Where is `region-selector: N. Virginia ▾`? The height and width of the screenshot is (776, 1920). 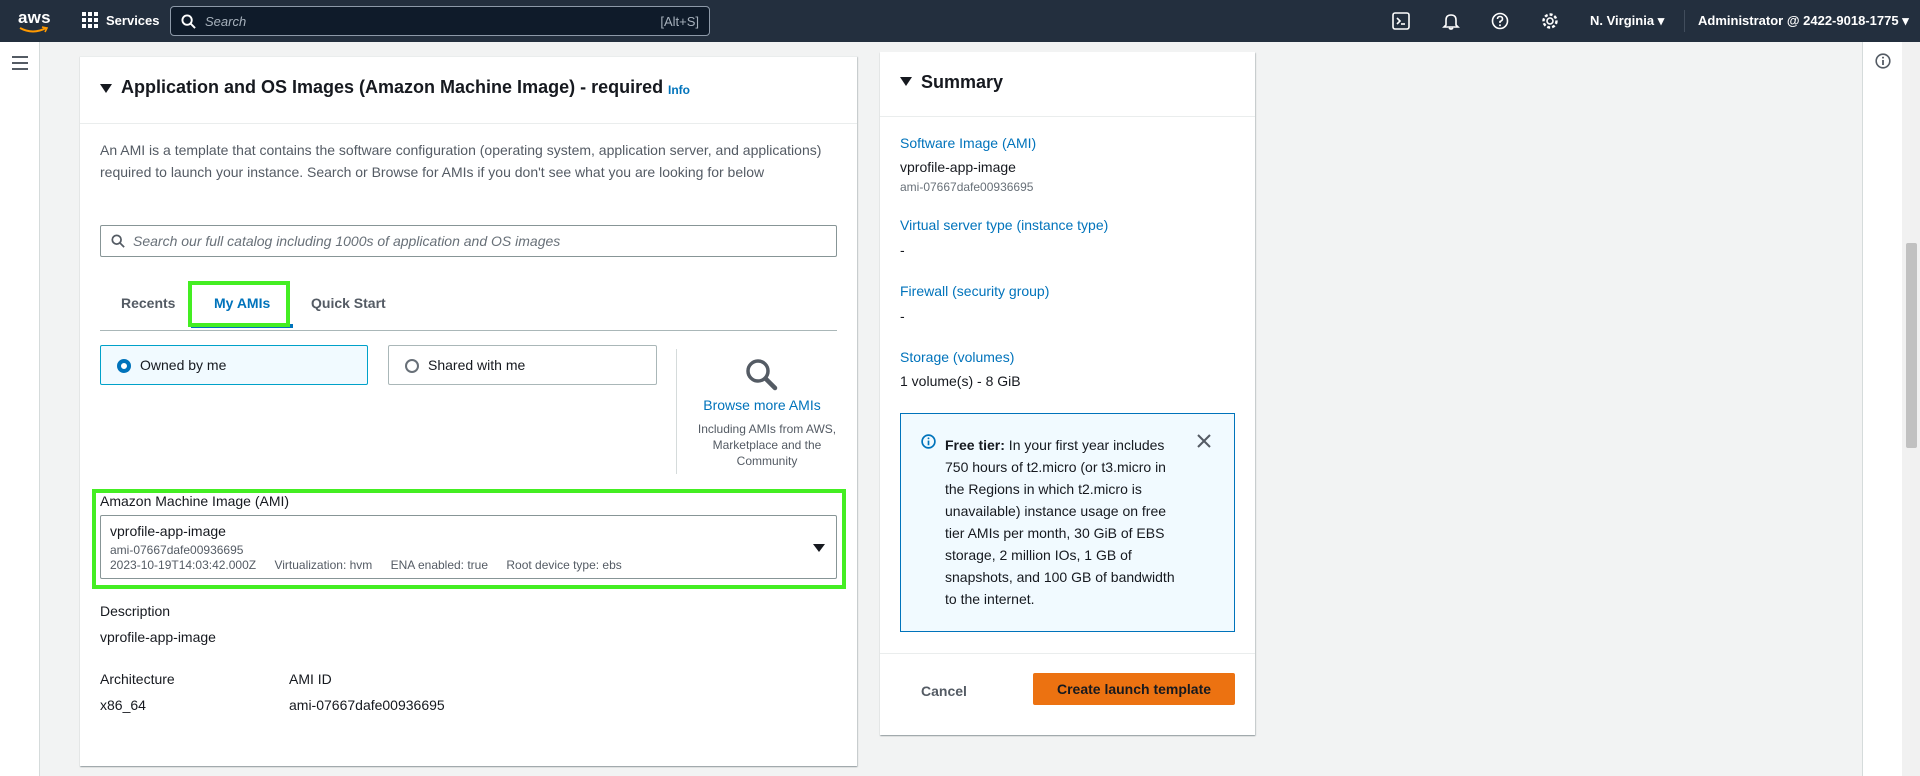
region-selector: N. Virginia ▾ is located at coordinates (1627, 21).